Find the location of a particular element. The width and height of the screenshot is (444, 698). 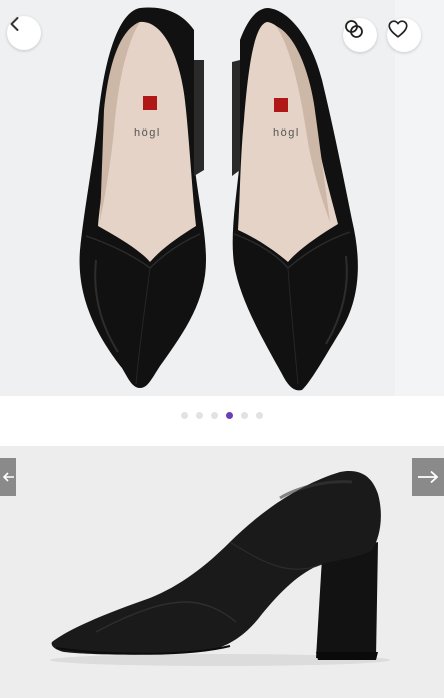

compare-button is located at coordinates (360, 35).